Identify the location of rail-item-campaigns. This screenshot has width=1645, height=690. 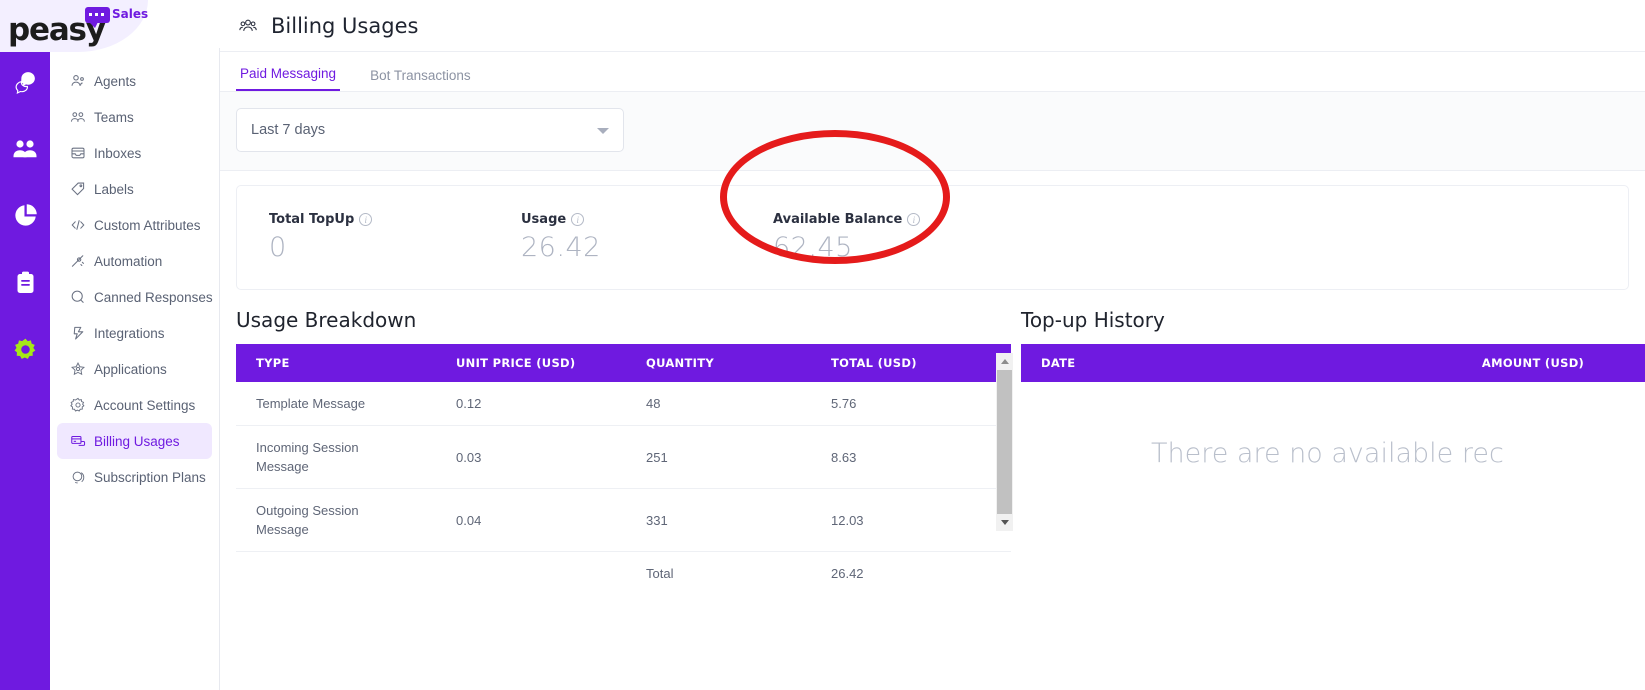
(25, 282).